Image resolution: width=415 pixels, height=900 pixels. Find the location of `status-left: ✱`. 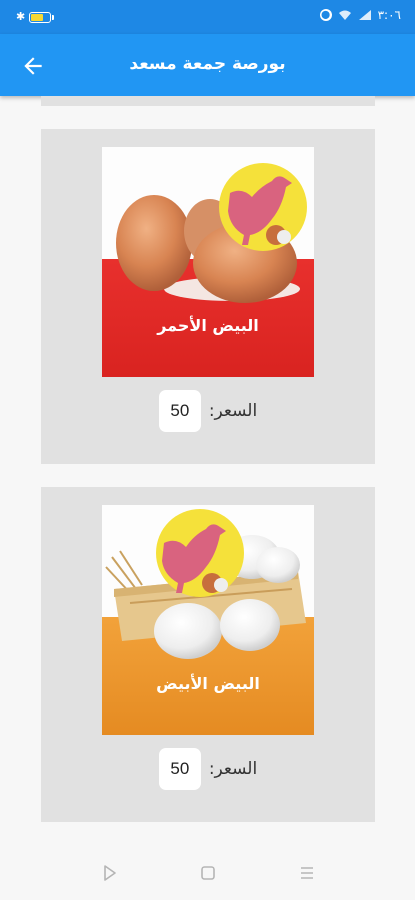

status-left: ✱ is located at coordinates (35, 17).